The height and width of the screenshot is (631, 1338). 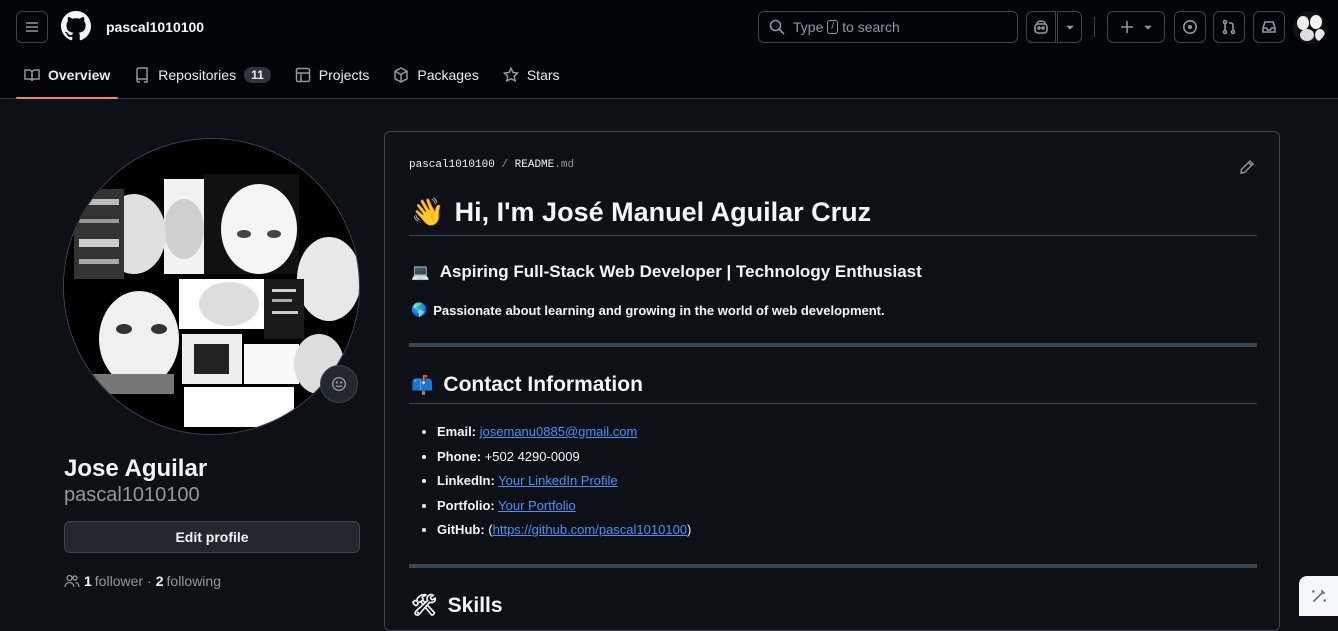 I want to click on inbox-icon, so click(x=1269, y=27).